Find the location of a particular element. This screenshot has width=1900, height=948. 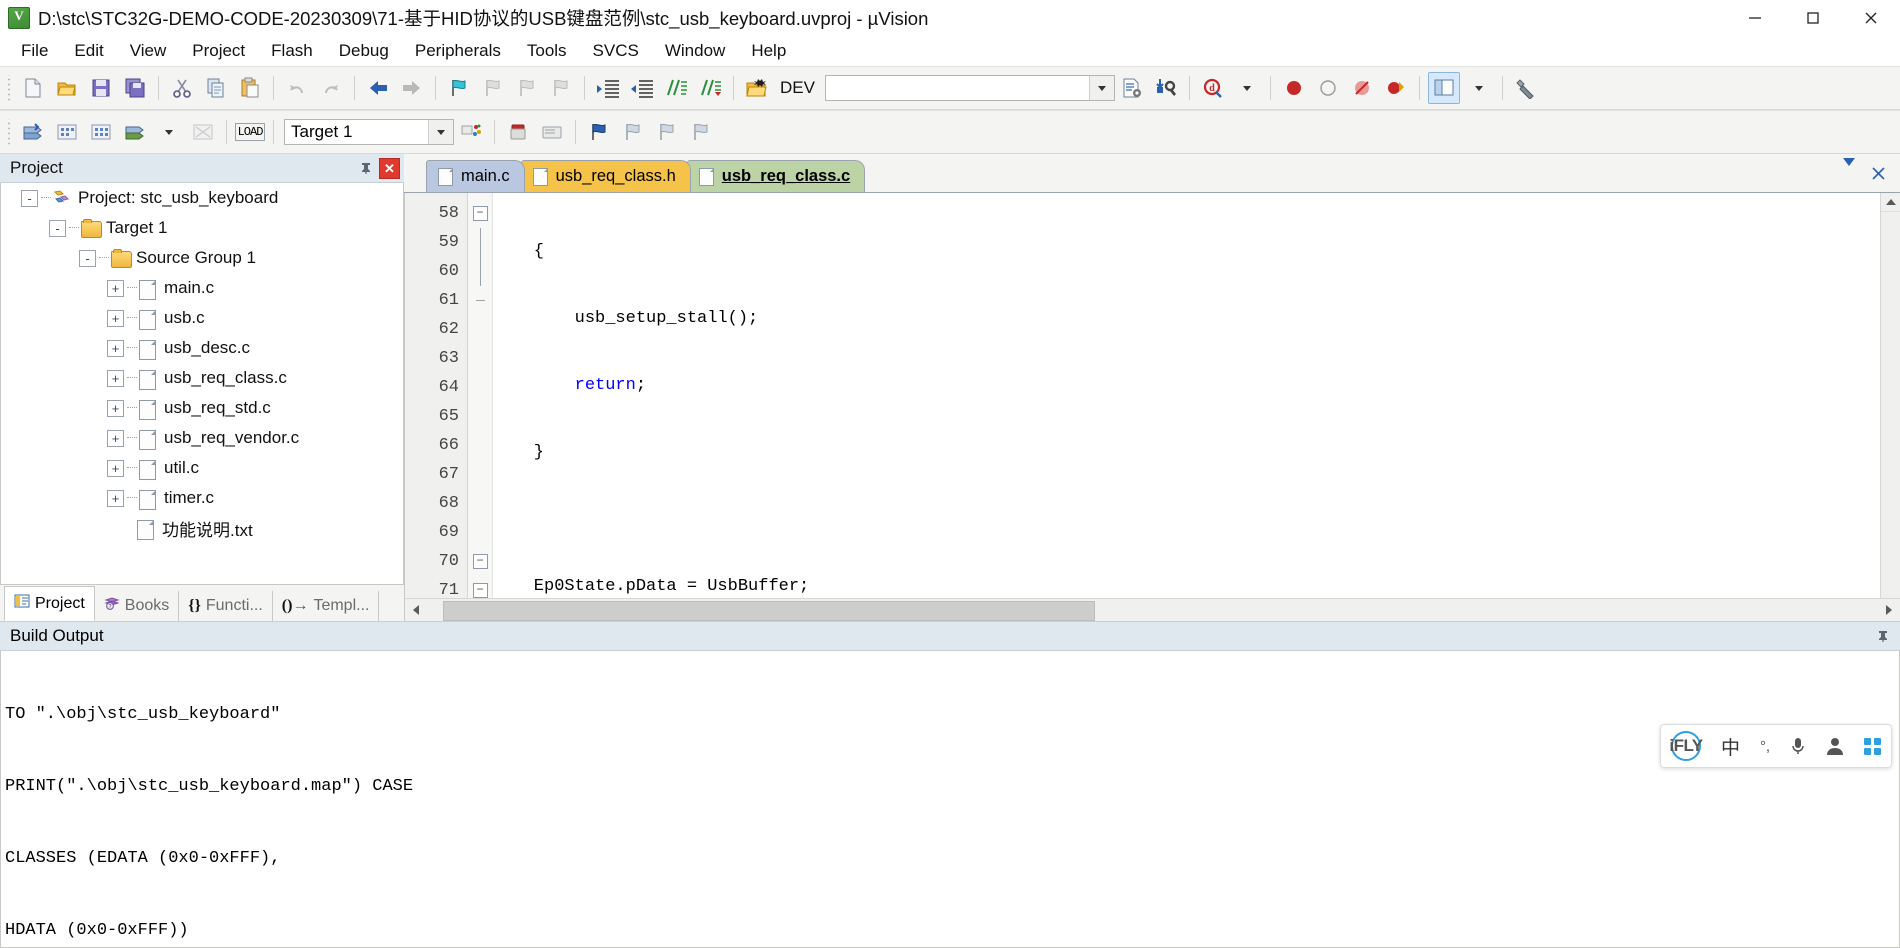

menu-help: Help is located at coordinates (768, 51).